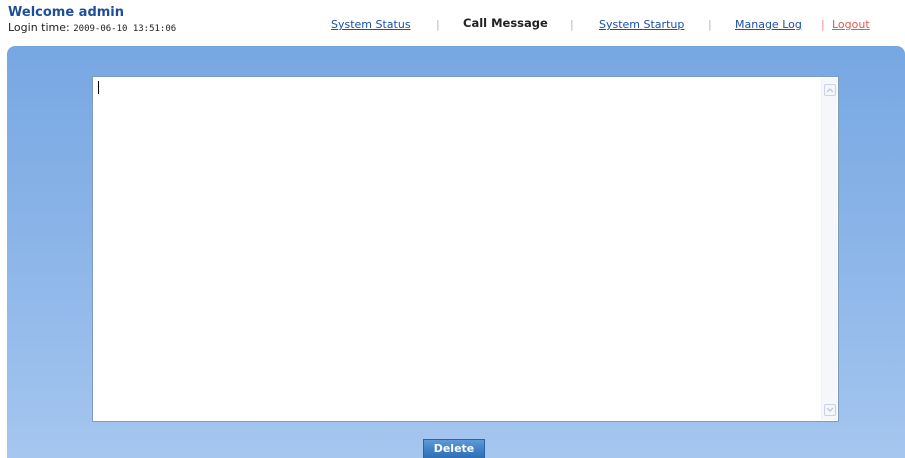 The image size is (905, 458). What do you see at coordinates (851, 24) in the screenshot?
I see `logout-link: Logout` at bounding box center [851, 24].